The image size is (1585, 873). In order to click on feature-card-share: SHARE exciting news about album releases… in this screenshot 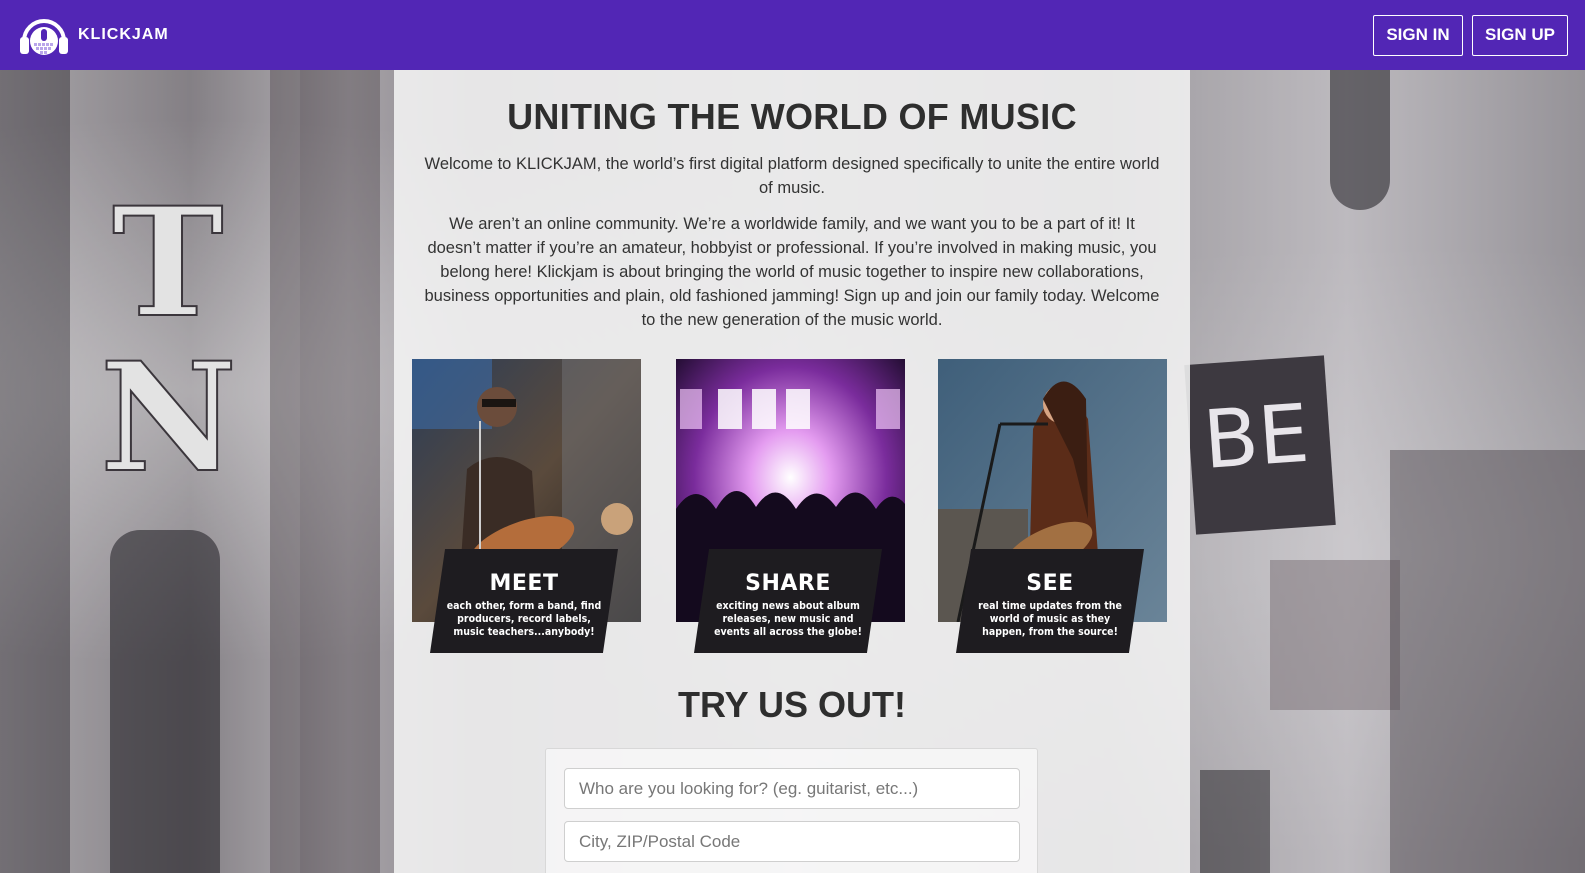, I will do `click(790, 506)`.